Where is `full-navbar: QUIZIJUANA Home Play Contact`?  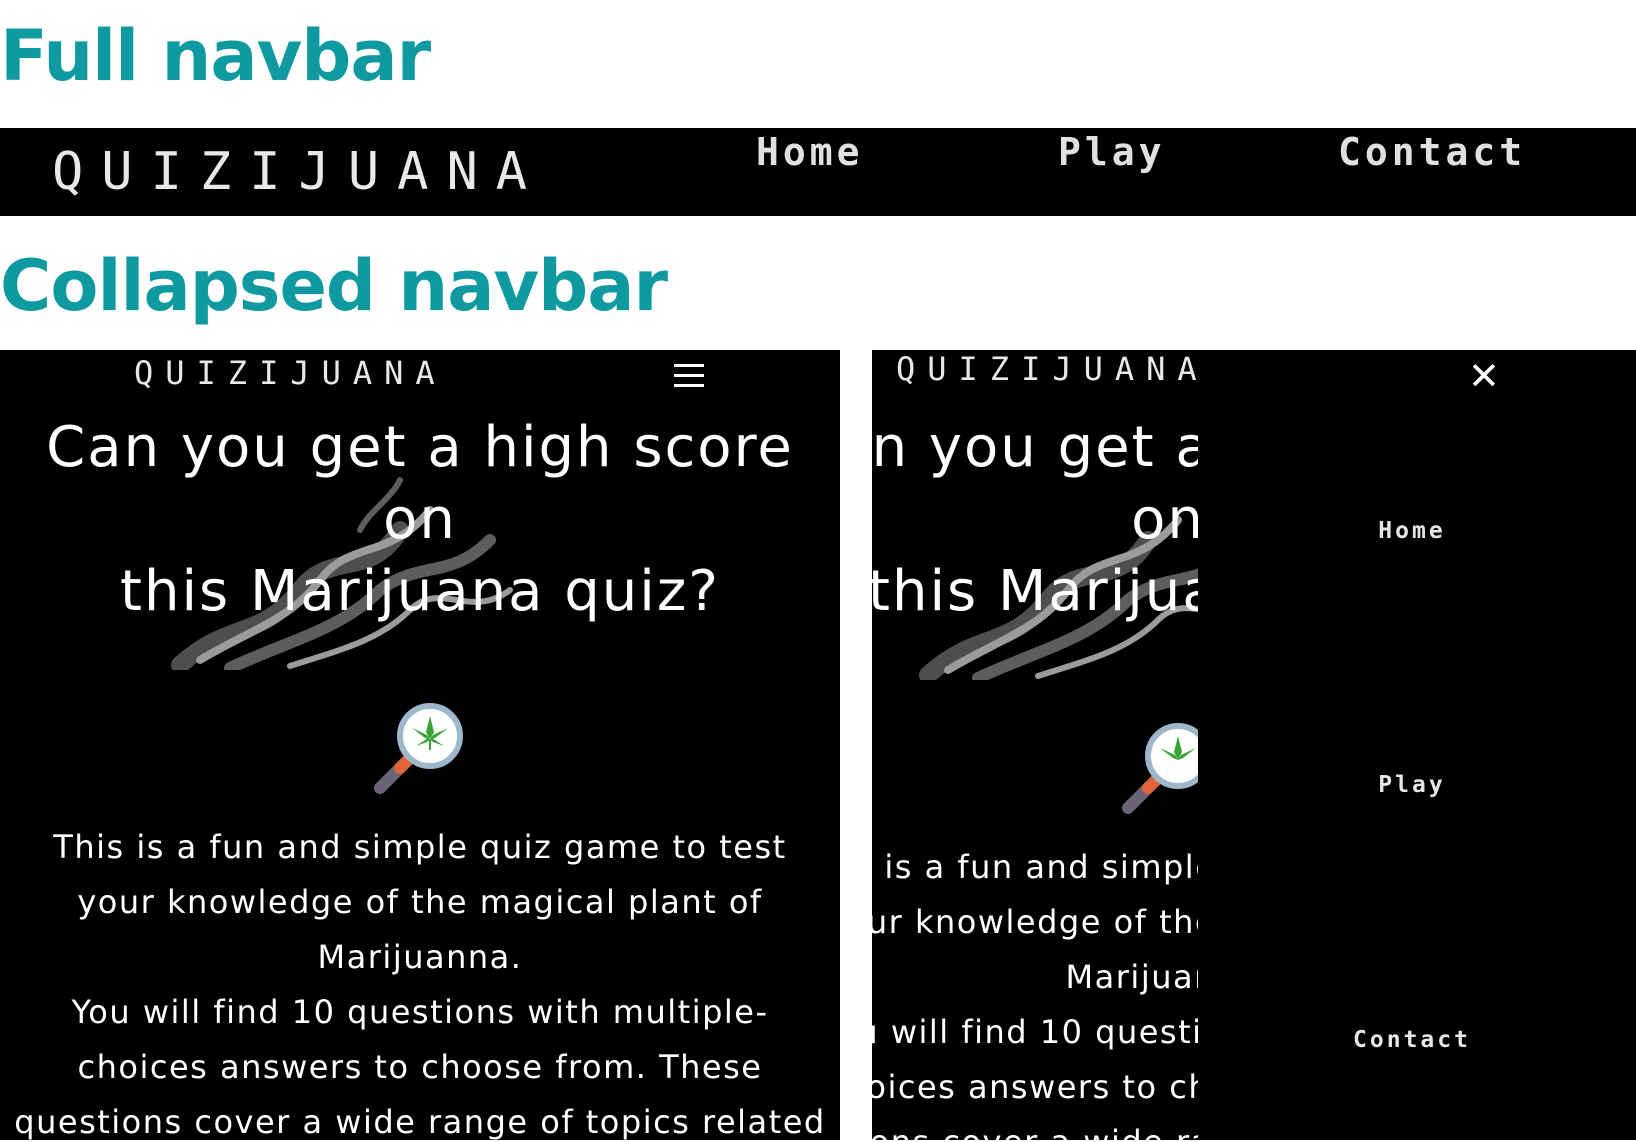 full-navbar: QUIZIJUANA Home Play Contact is located at coordinates (818, 172).